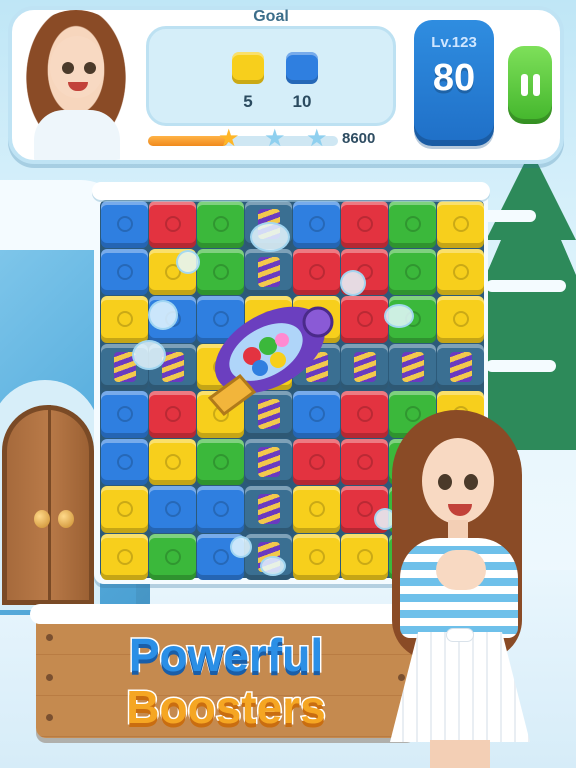  I want to click on goal-item-yellow: 5, so click(248, 82).